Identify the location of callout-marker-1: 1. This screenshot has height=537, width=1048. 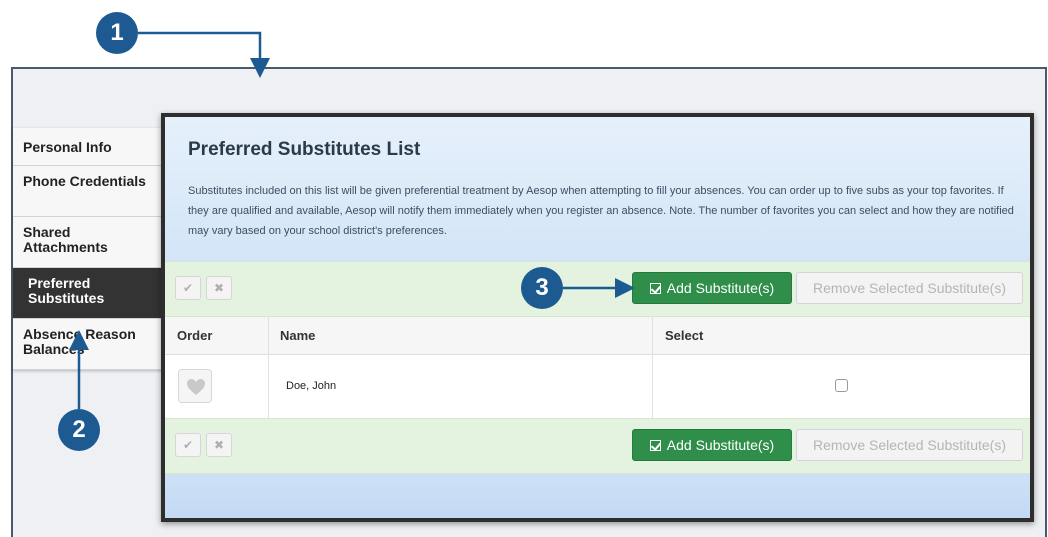
(117, 33).